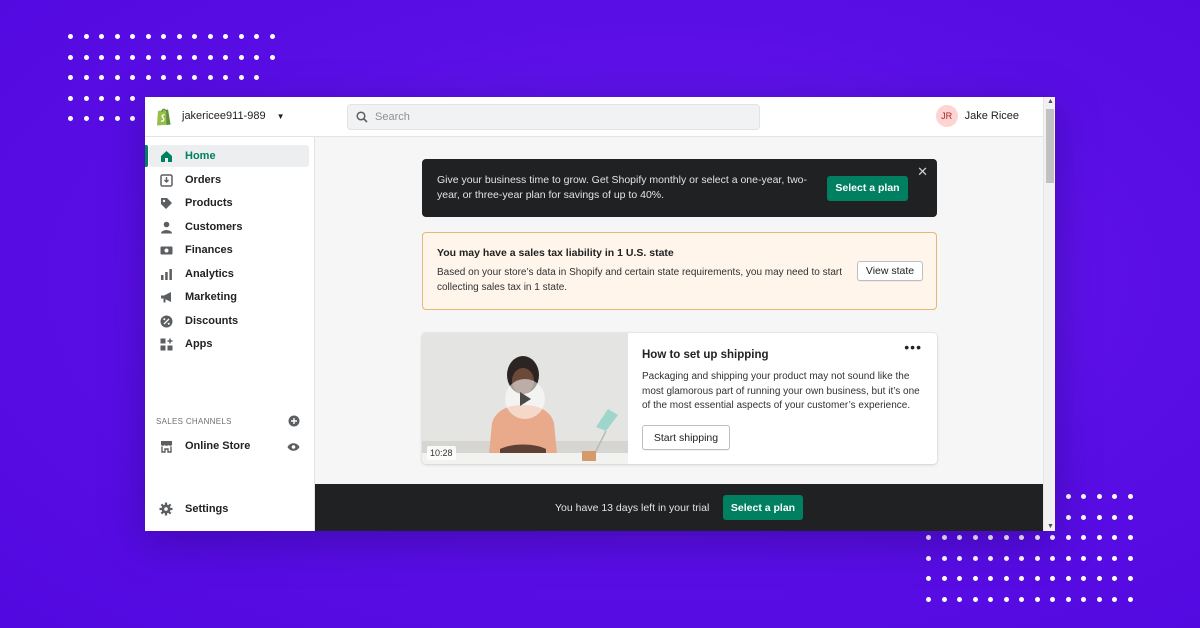 The height and width of the screenshot is (628, 1200). I want to click on sidebar-item-finances: Finances, so click(229, 250).